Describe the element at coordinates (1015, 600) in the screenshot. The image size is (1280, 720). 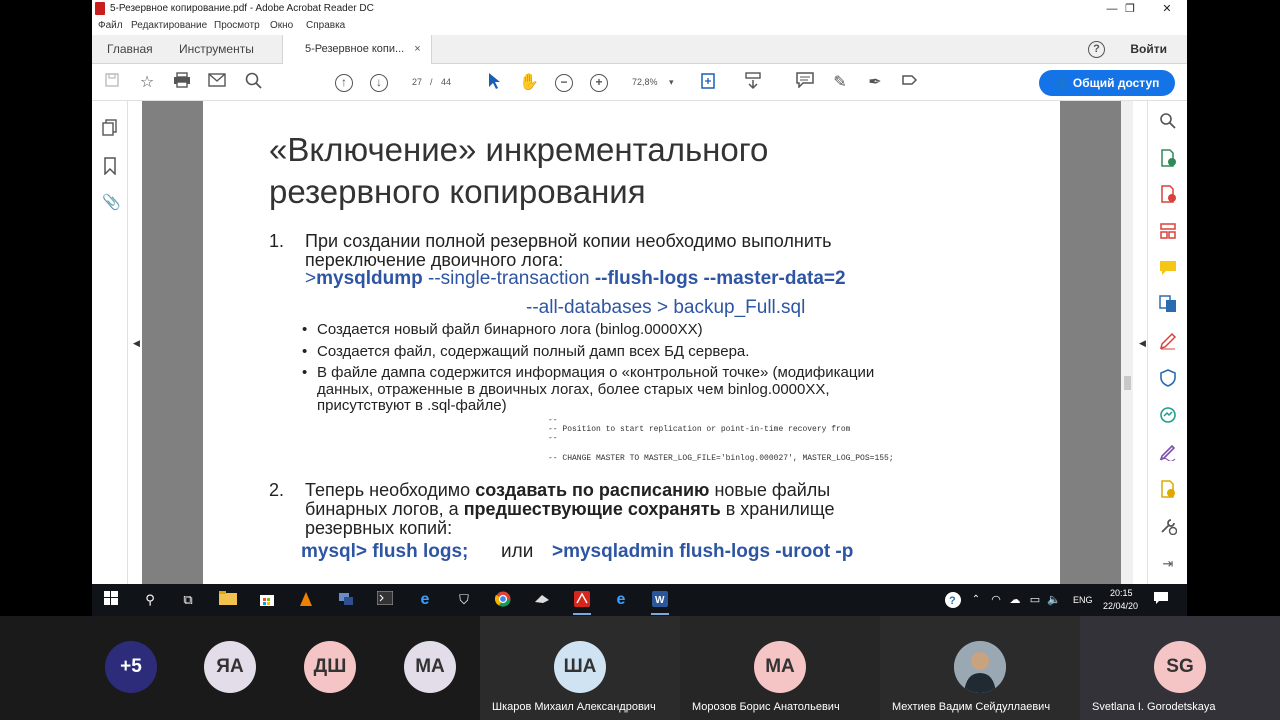
I see `onedrive-icon: ☁` at that location.